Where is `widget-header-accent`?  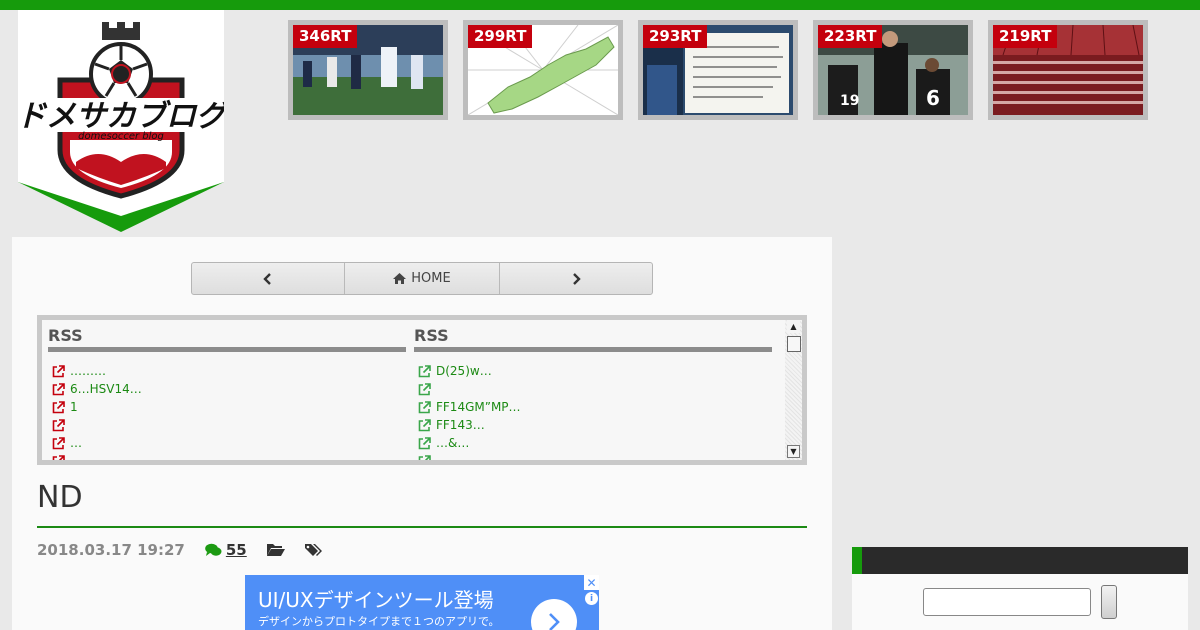
widget-header-accent is located at coordinates (857, 560).